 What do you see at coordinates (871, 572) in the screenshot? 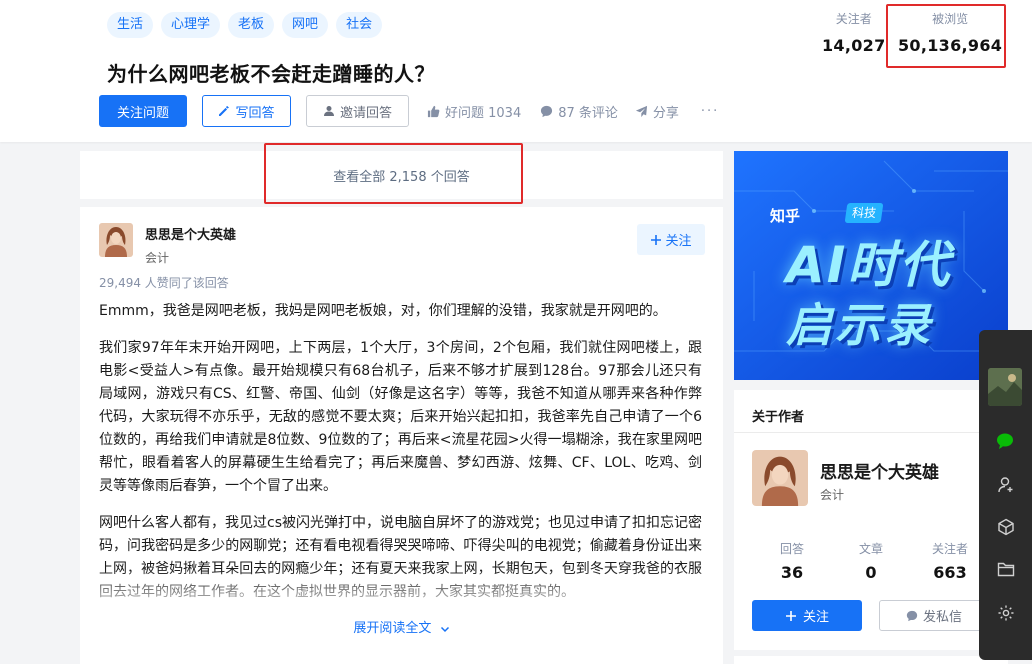
I see `stat-value: 0` at bounding box center [871, 572].